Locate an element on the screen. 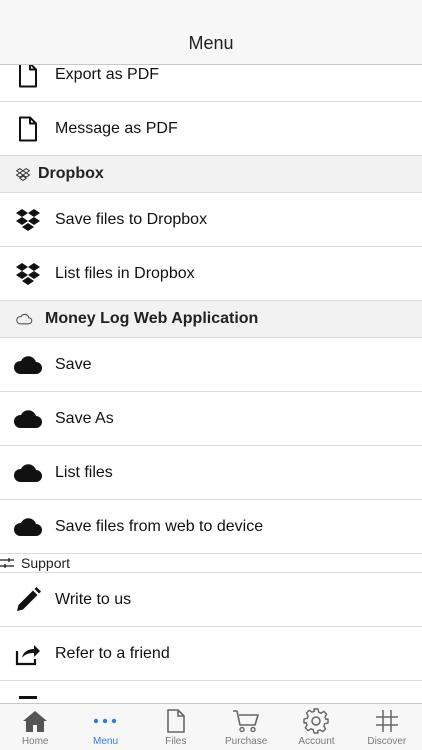 The height and width of the screenshot is (750, 422). message-pdf-item: Message as PDF is located at coordinates (211, 129).